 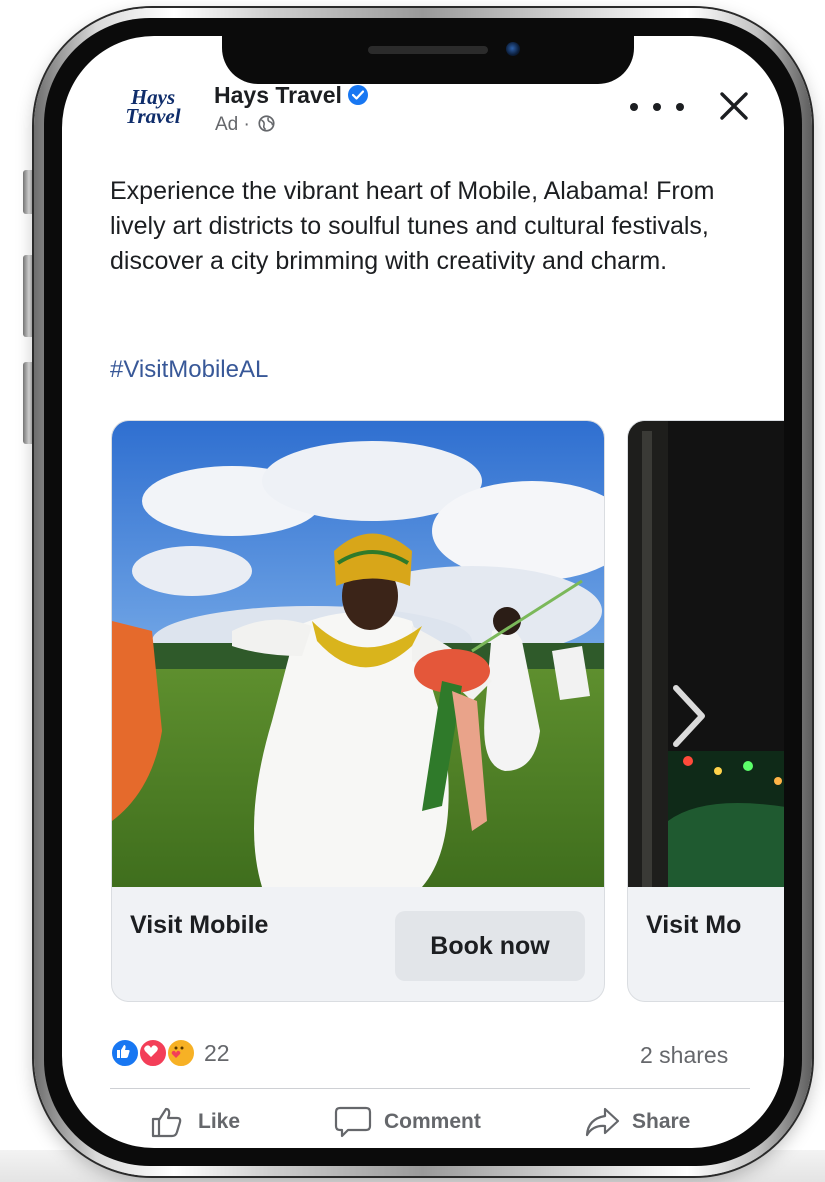 I want to click on sponsored-line: Ad ·, so click(x=245, y=126).